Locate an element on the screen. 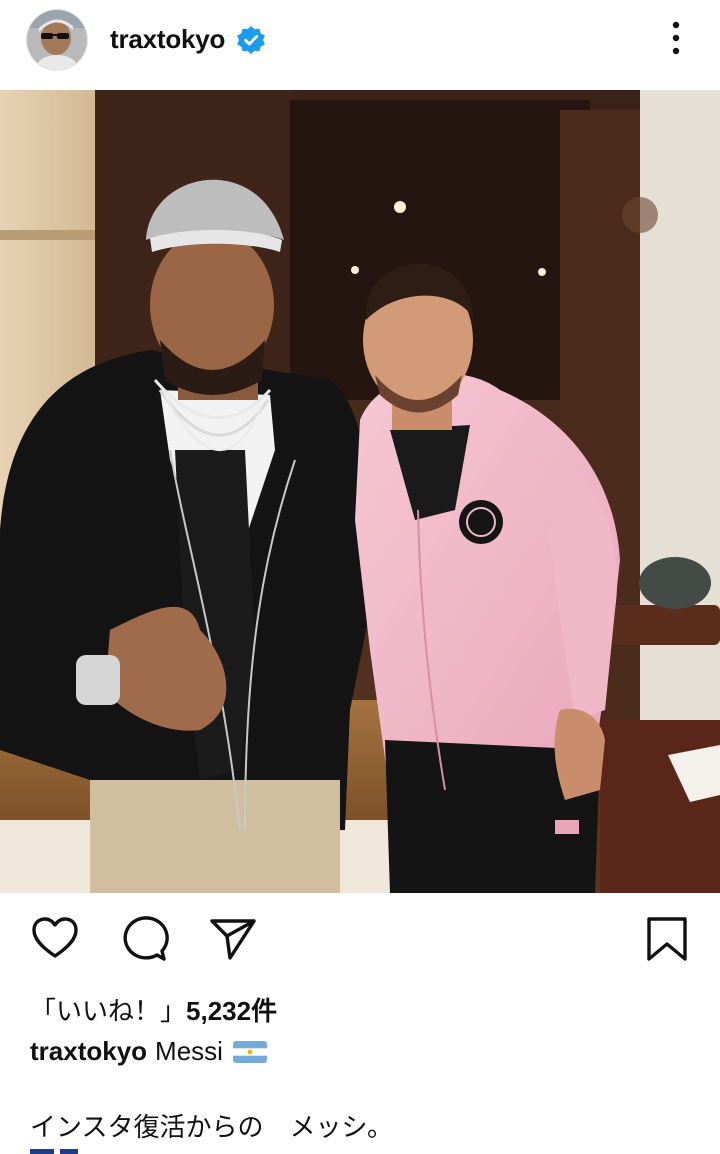 The height and width of the screenshot is (1154, 720). avatar-image is located at coordinates (57, 40).